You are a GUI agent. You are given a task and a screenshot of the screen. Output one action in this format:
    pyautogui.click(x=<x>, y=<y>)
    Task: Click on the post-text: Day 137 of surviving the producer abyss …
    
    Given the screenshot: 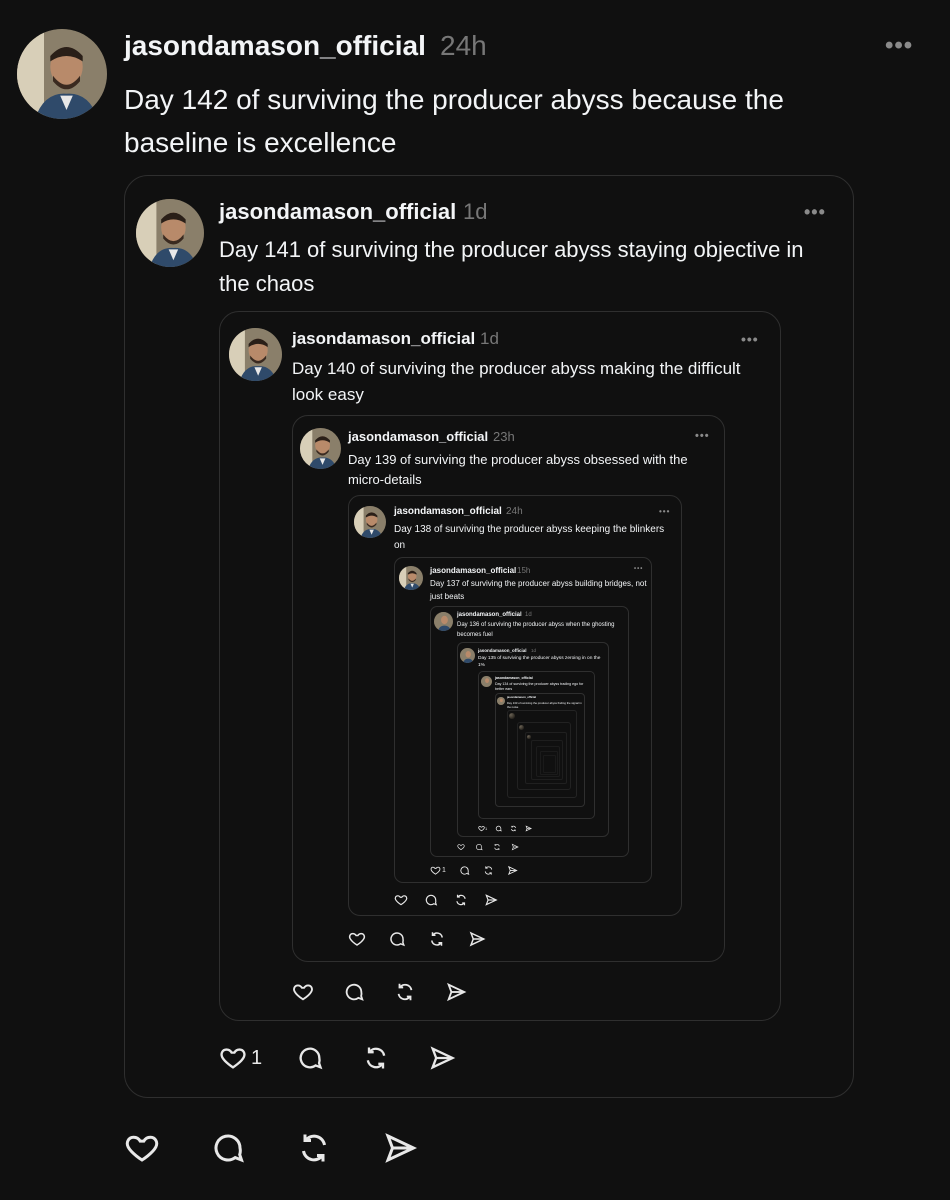 What is the action you would take?
    pyautogui.click(x=538, y=590)
    